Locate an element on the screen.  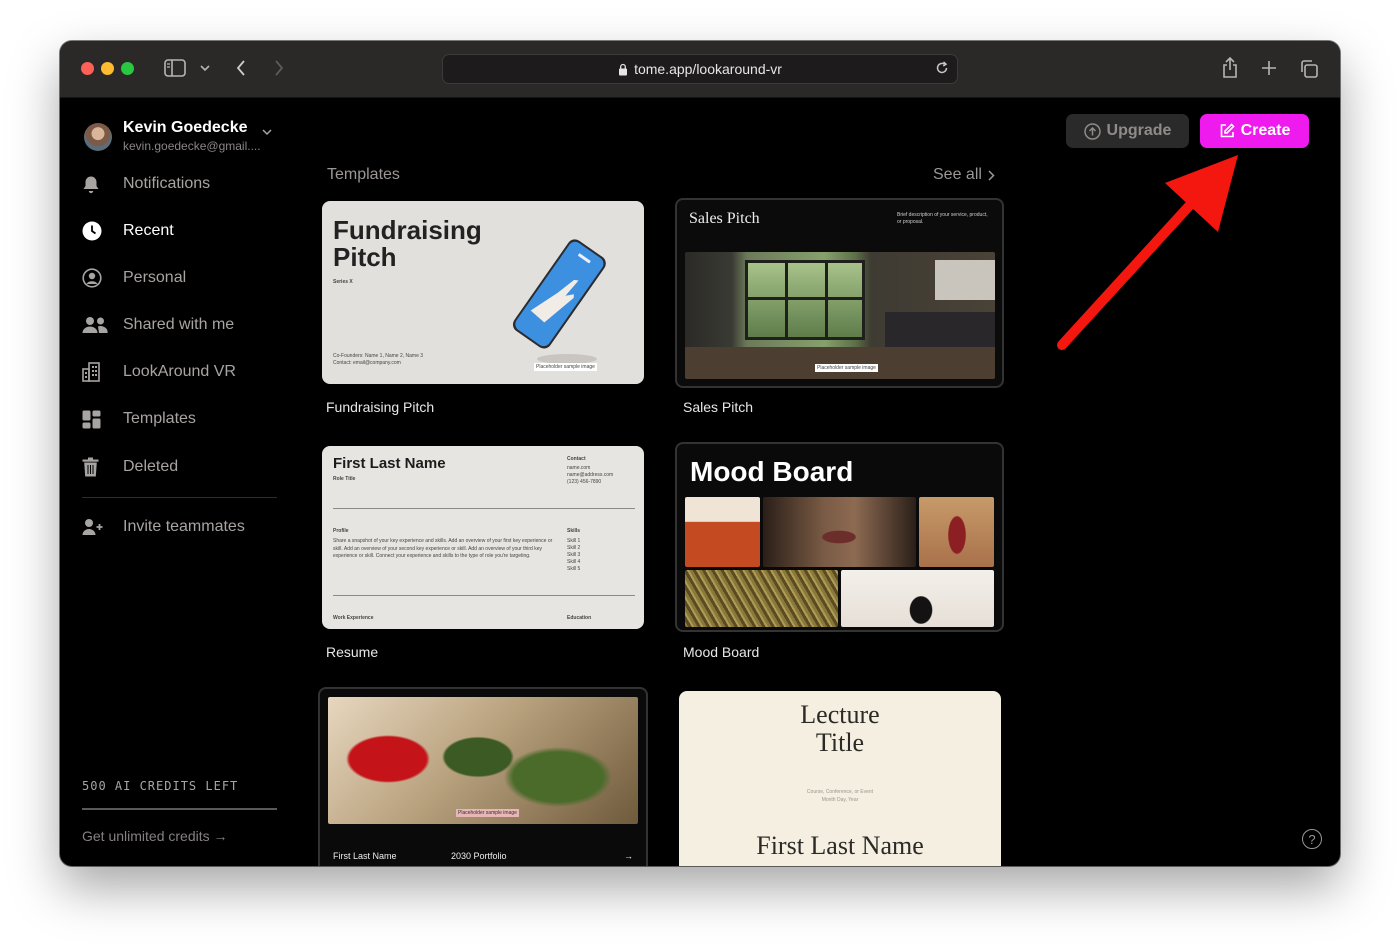
sidebar-item-deleted: Deleted is located at coordinates (182, 467).